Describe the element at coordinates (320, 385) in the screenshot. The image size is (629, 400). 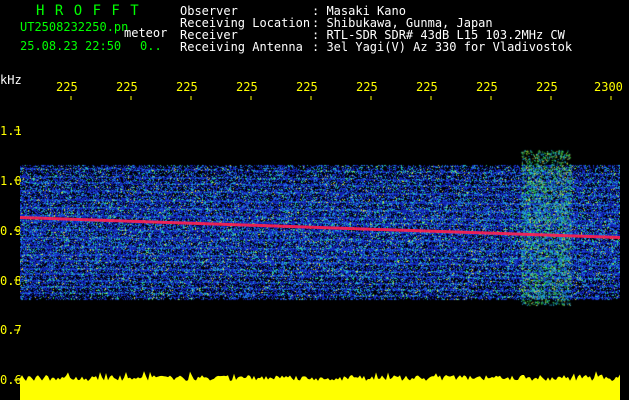
I see `amplitude-bar` at that location.